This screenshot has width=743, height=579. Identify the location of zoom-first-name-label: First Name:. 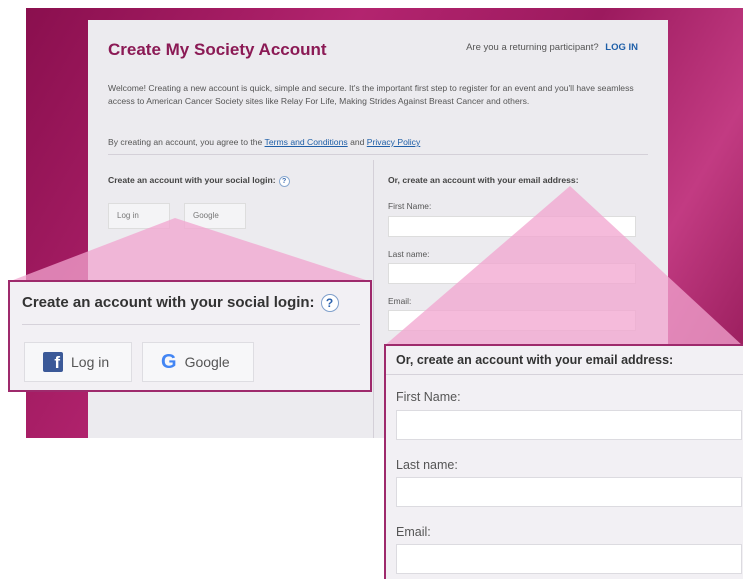
(428, 397).